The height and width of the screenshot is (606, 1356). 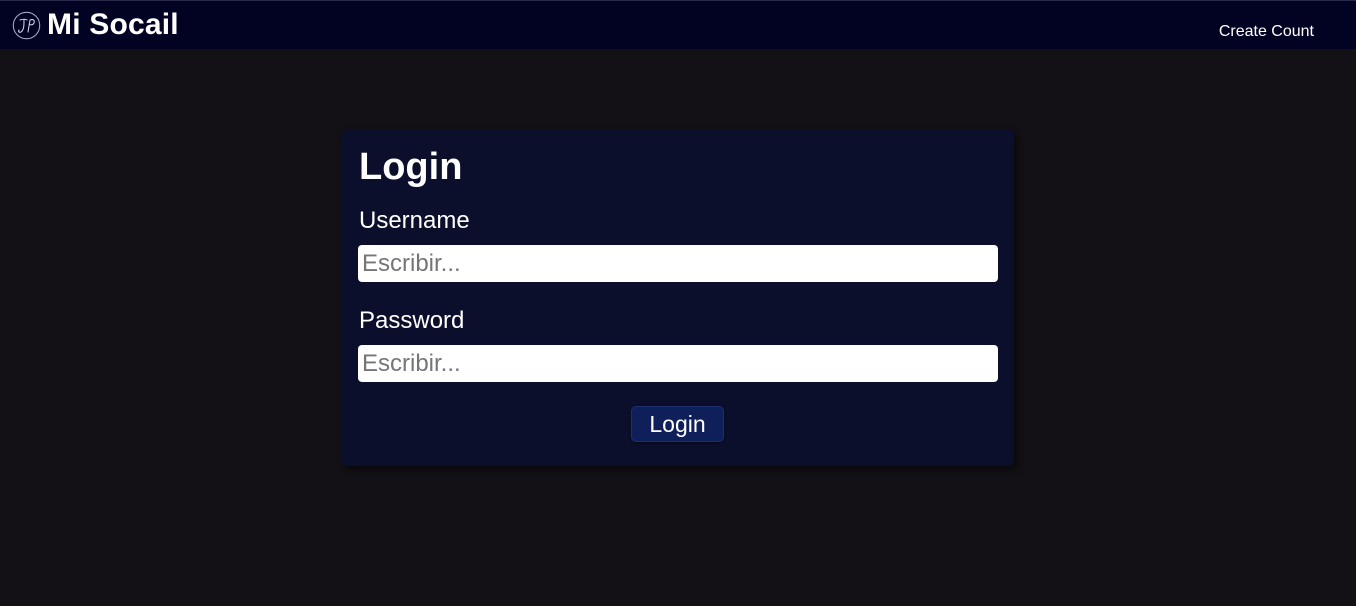 I want to click on create-account-link: Create Count, so click(x=1266, y=32).